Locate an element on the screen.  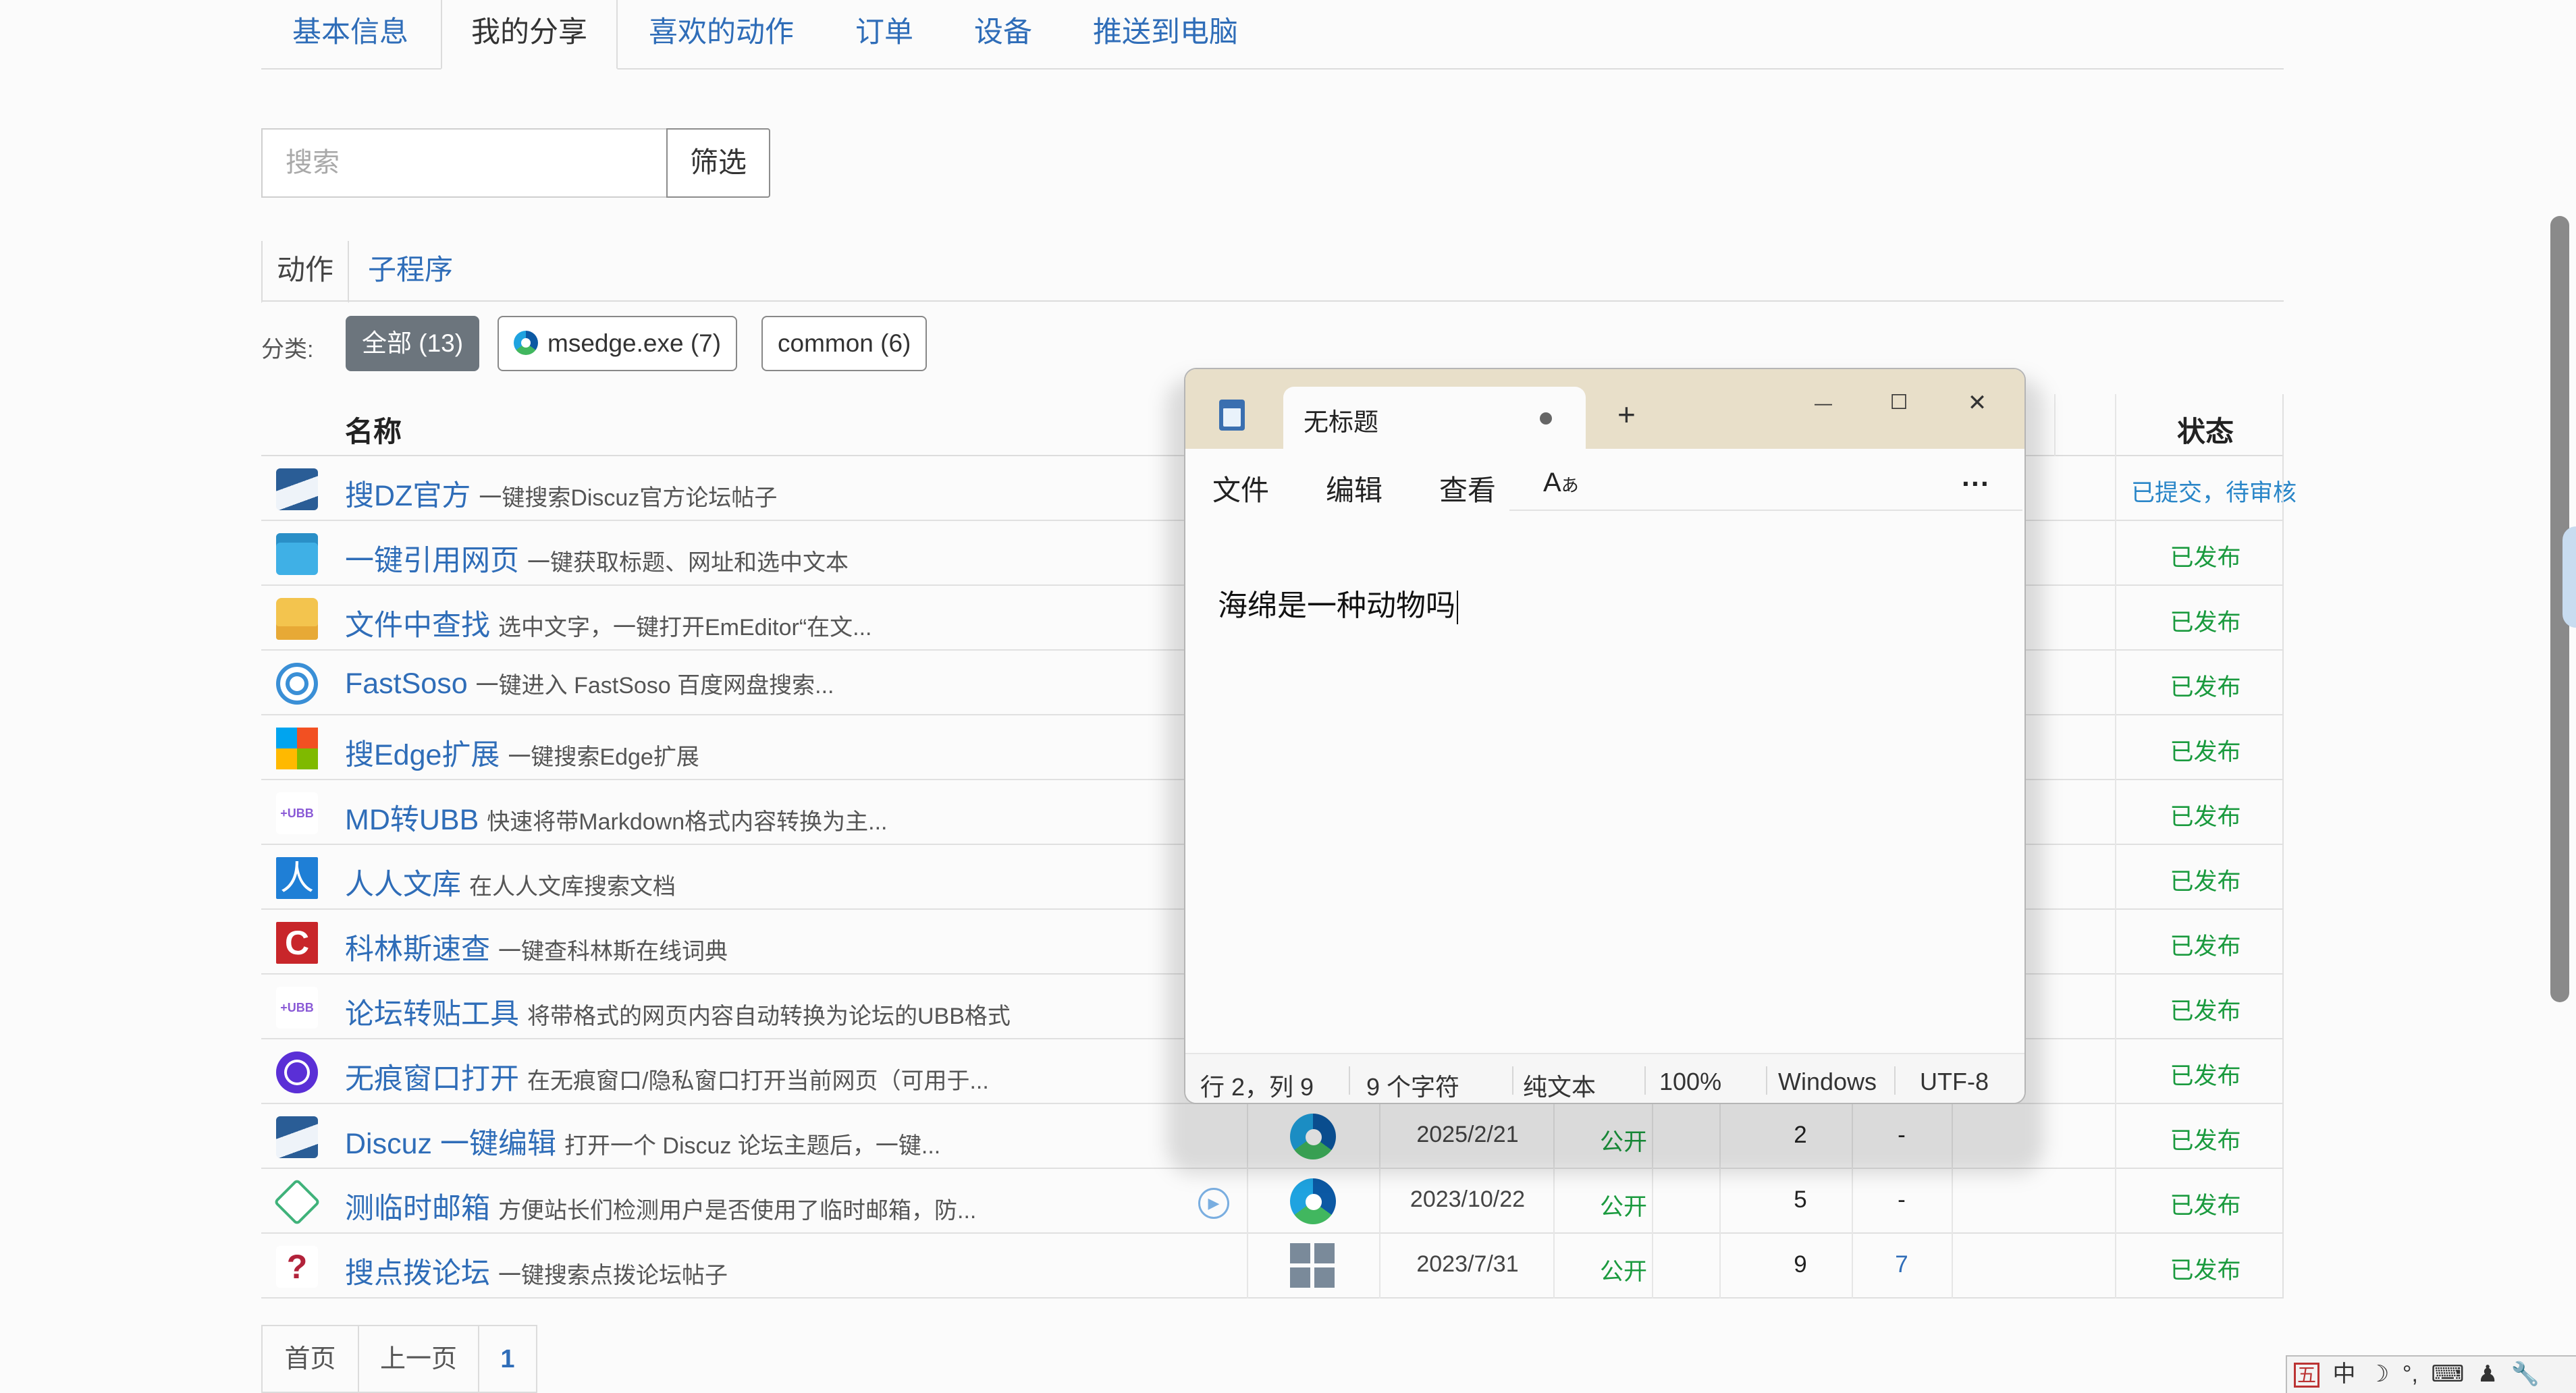
row-title: 科林斯速查 一键查科林斯在线词典 is located at coordinates (537, 947).